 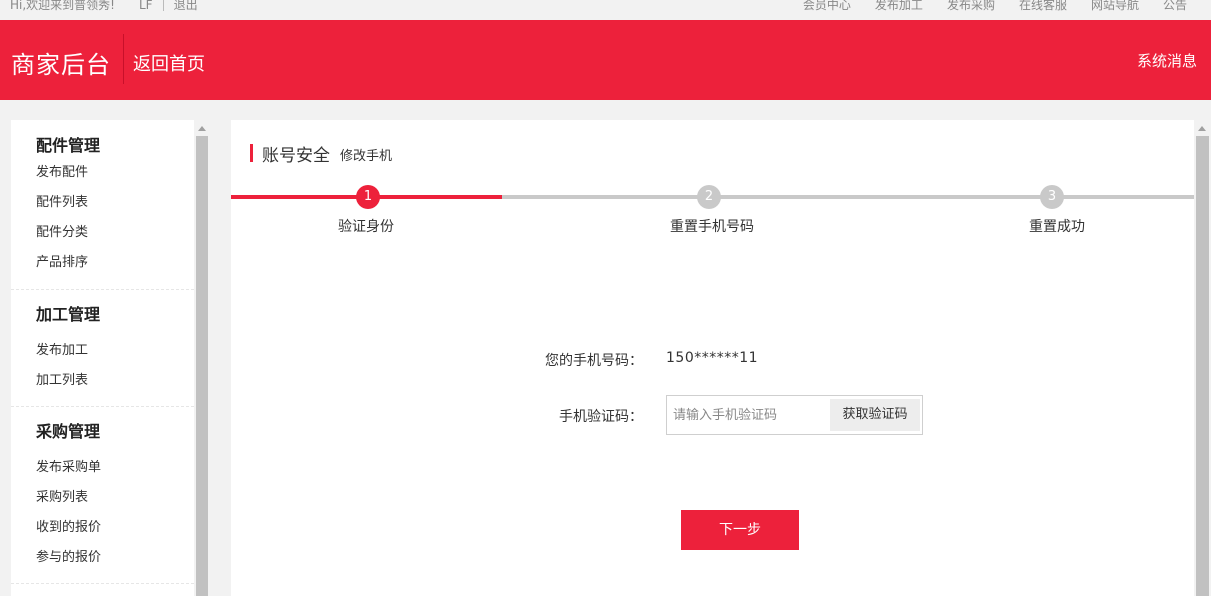 I want to click on section-title: 账号安全 修改手机, so click(x=321, y=154).